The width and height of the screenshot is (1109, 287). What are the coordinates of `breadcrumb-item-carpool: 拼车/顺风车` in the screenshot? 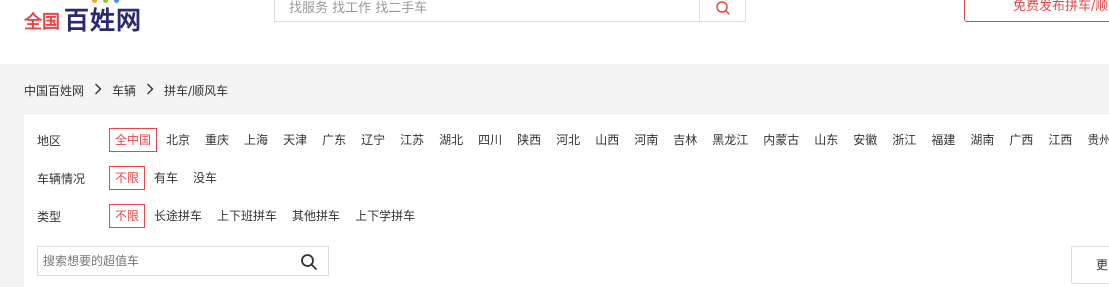 It's located at (196, 90).